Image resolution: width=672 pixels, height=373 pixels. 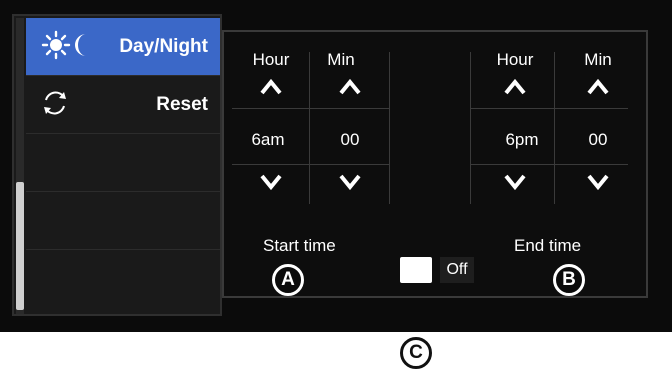 I want to click on start-min-down-button, so click(x=350, y=189).